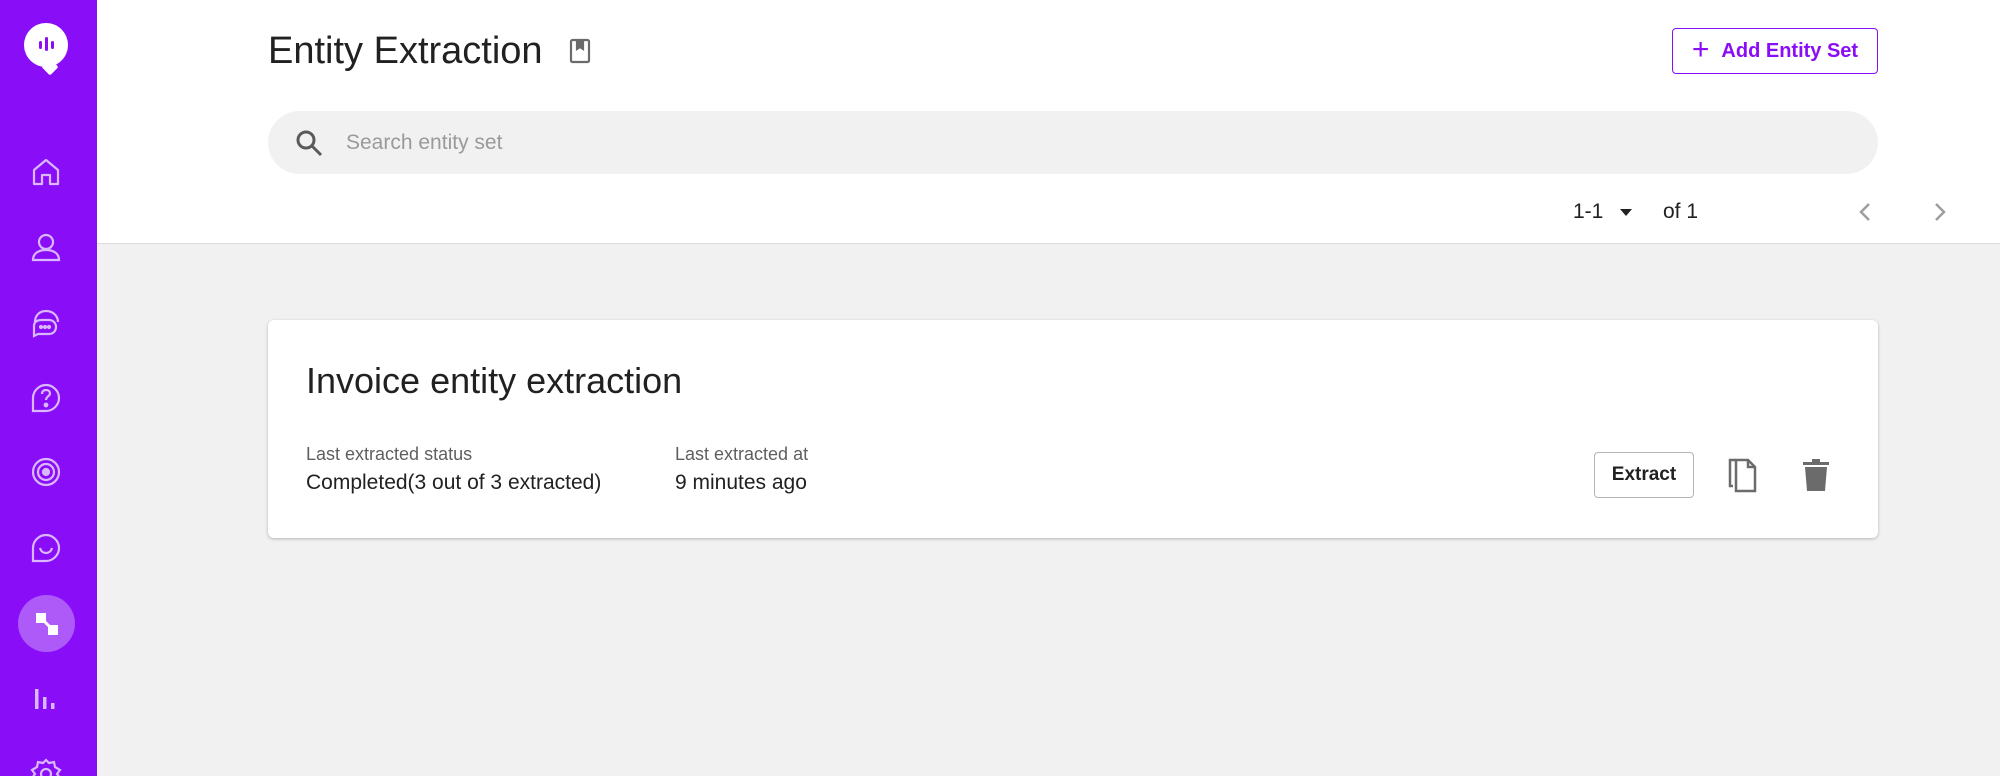 The height and width of the screenshot is (776, 2000). Describe the element at coordinates (580, 51) in the screenshot. I see `book-icon` at that location.